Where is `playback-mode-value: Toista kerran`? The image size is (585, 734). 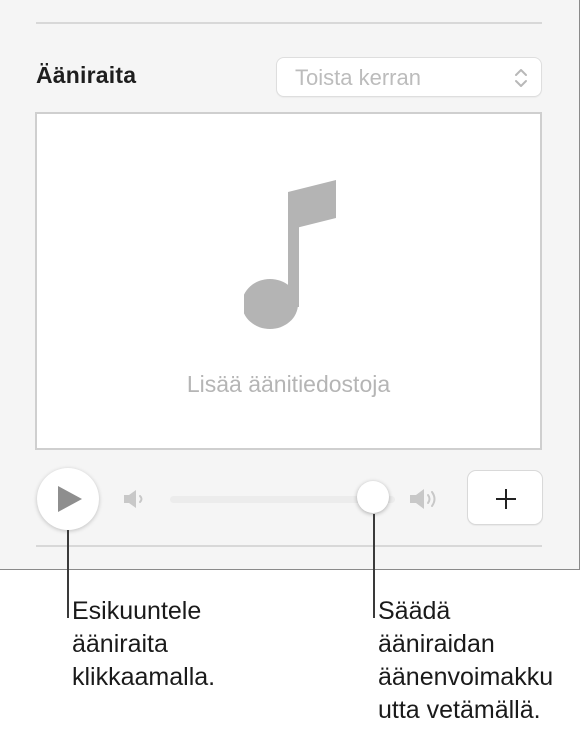 playback-mode-value: Toista kerran is located at coordinates (358, 77).